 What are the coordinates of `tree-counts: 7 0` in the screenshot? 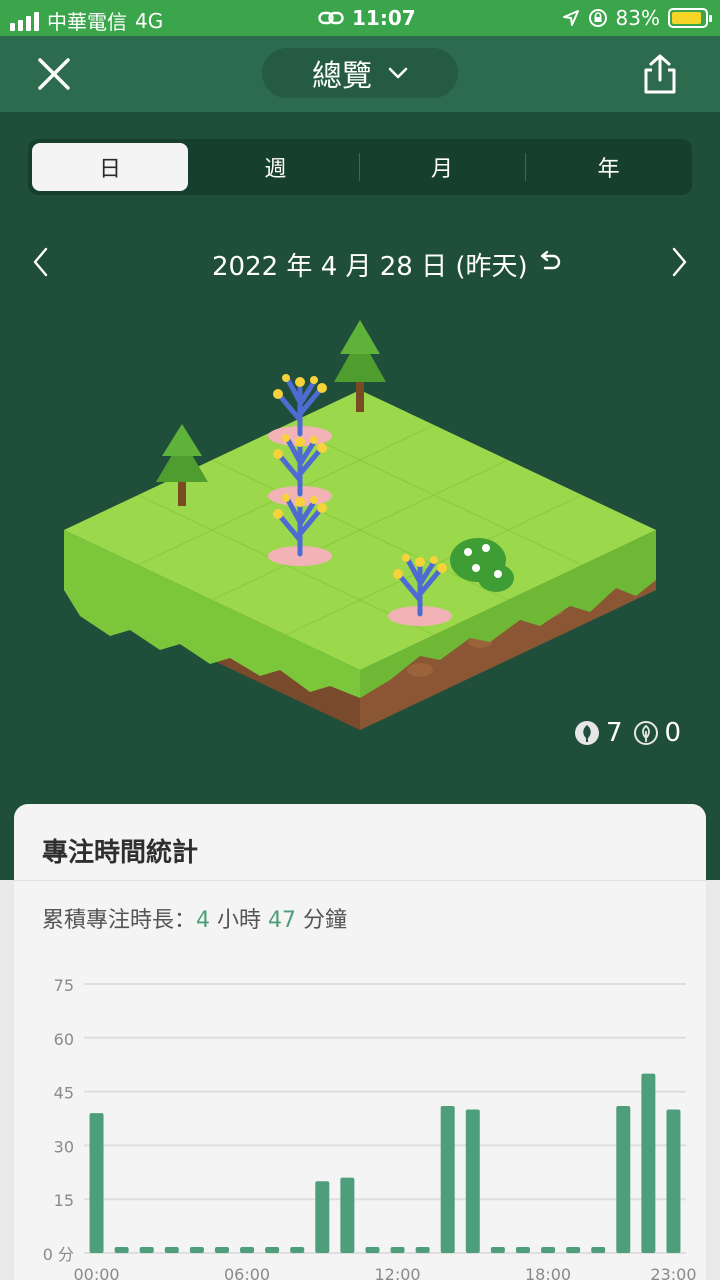 It's located at (627, 733).